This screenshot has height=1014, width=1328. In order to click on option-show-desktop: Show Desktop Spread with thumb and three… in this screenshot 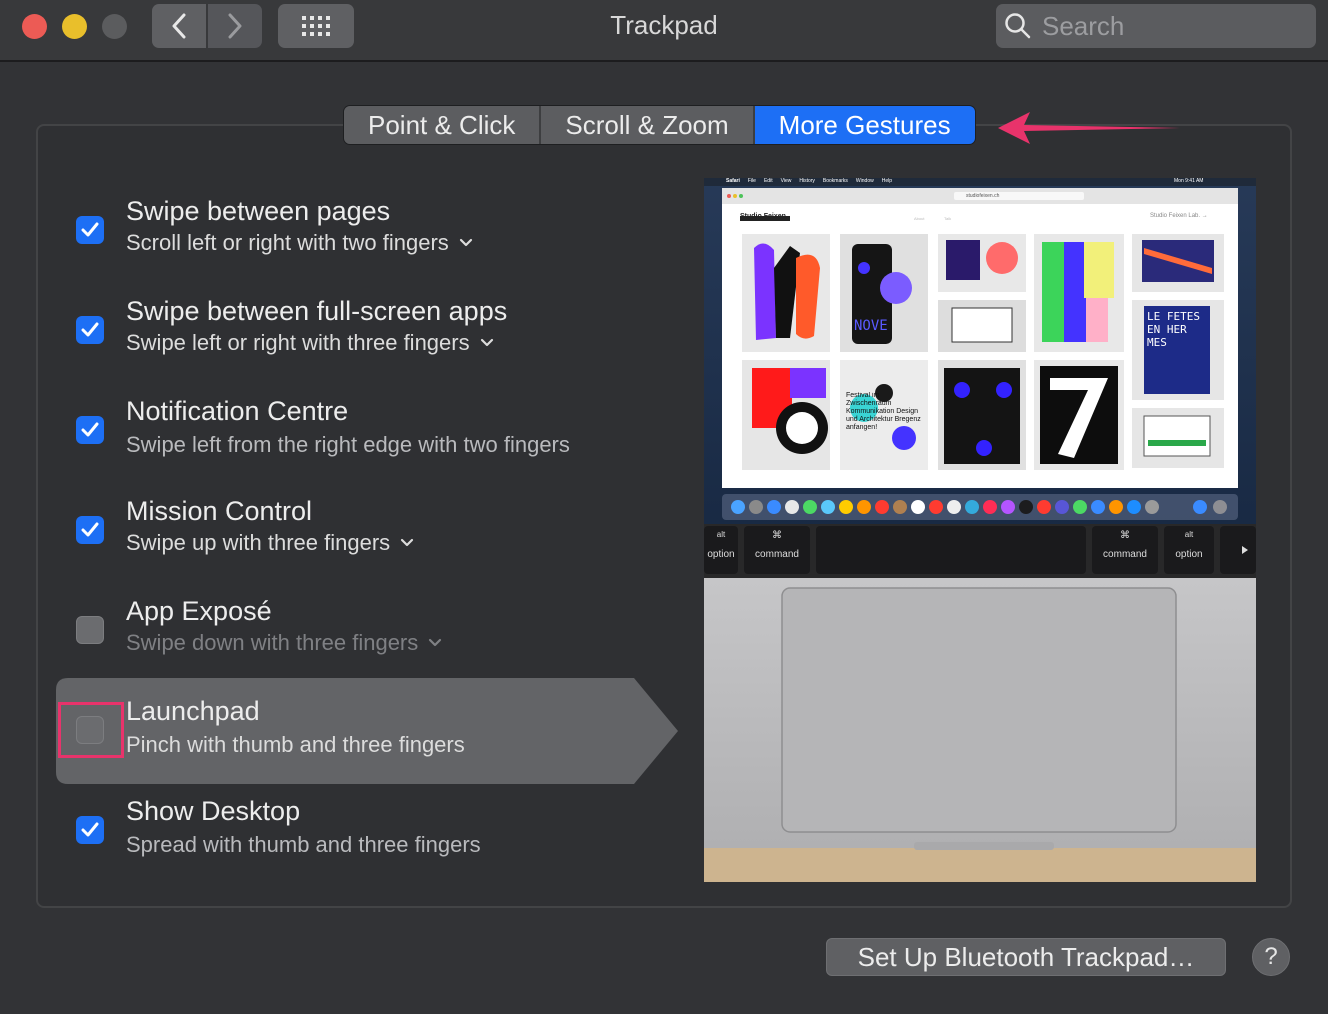, I will do `click(366, 842)`.